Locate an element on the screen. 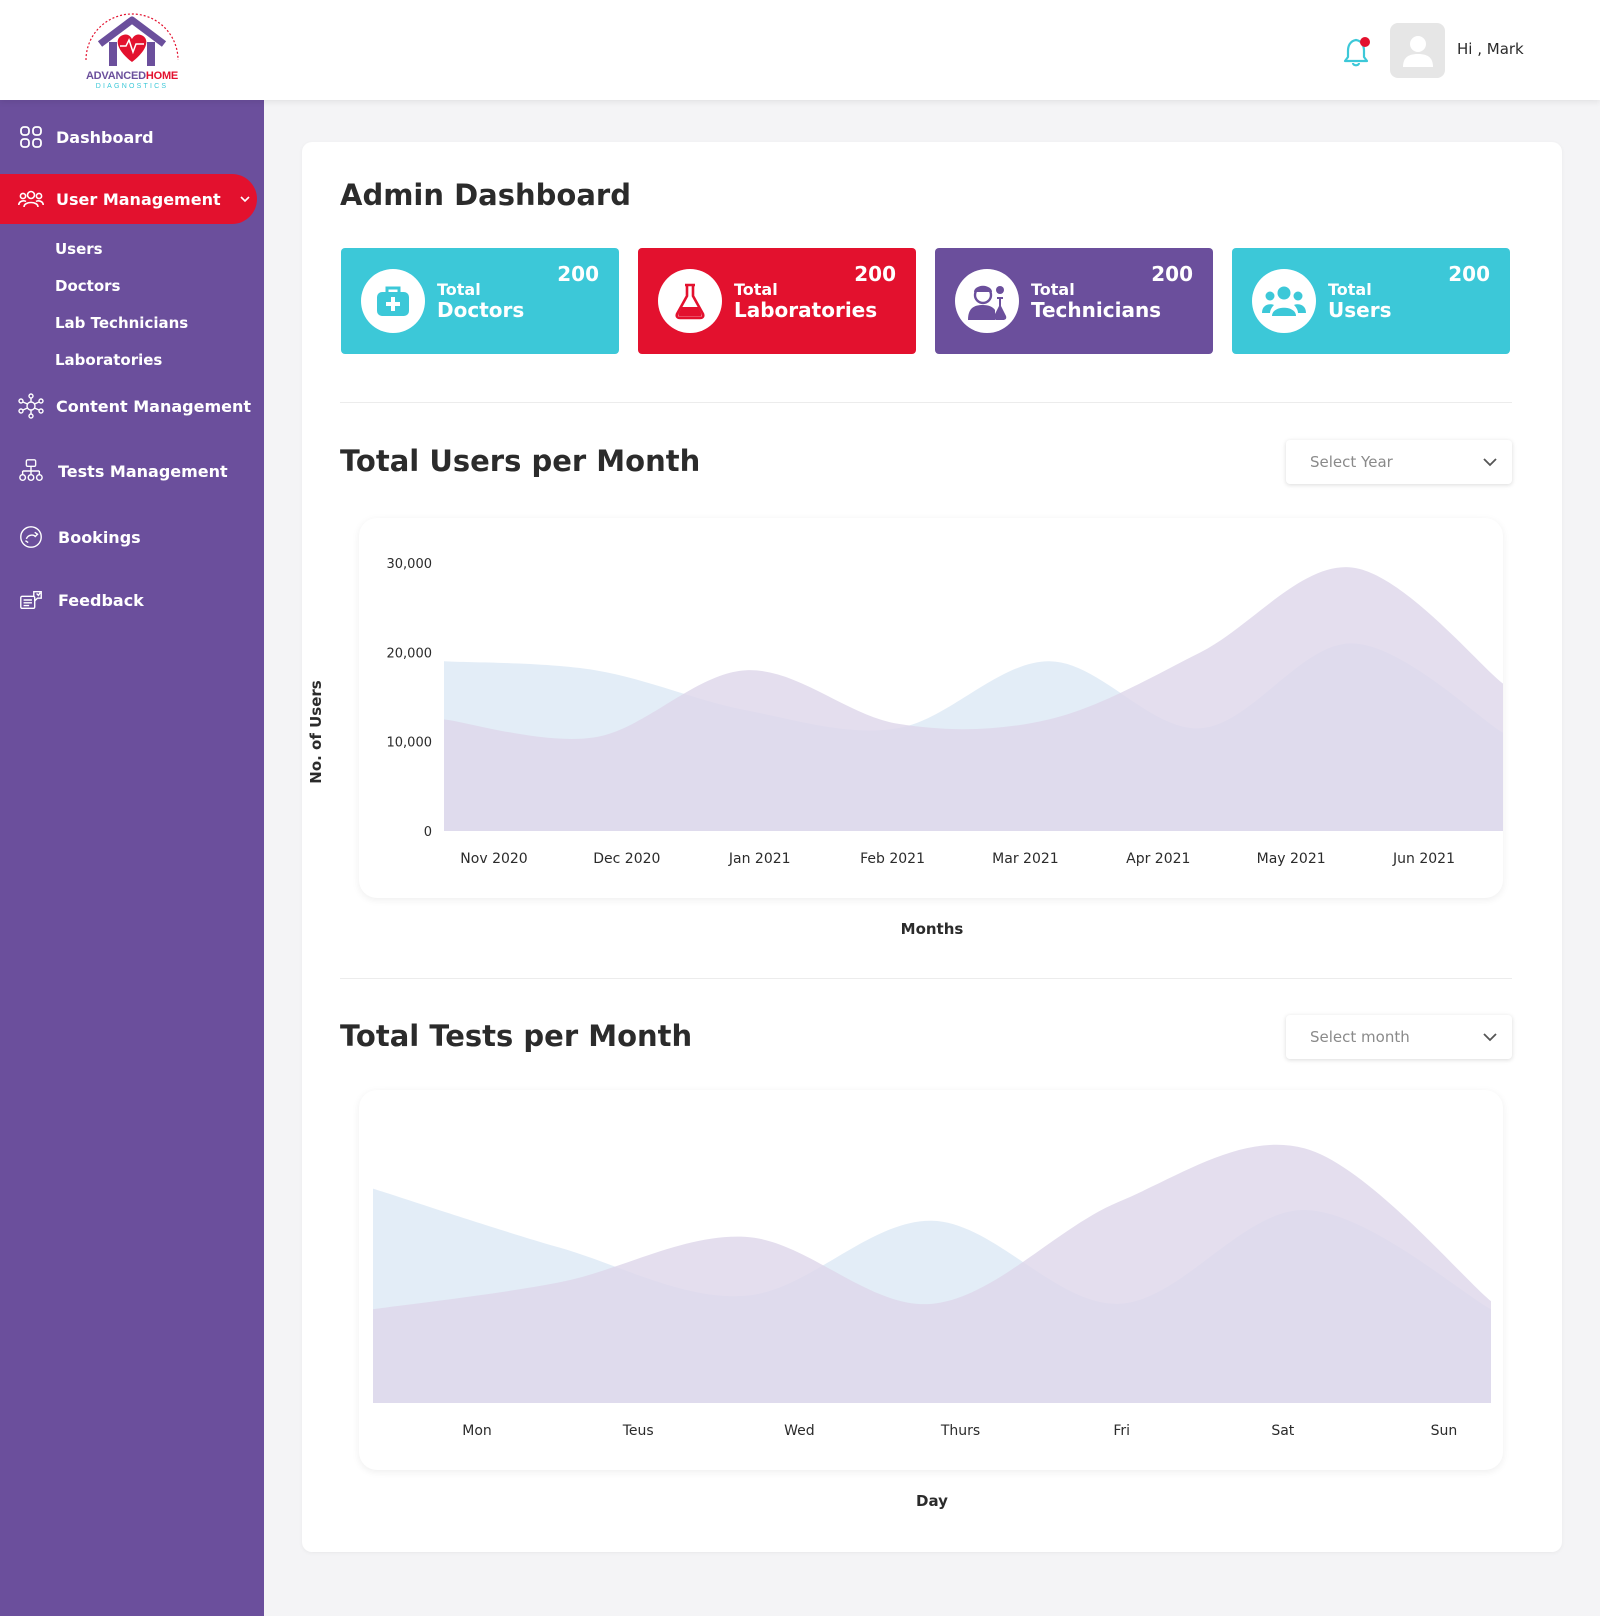 This screenshot has width=1600, height=1616. tests-area-chart: Mon Teus Wed Thurs Fri Sat Sun is located at coordinates (932, 1291).